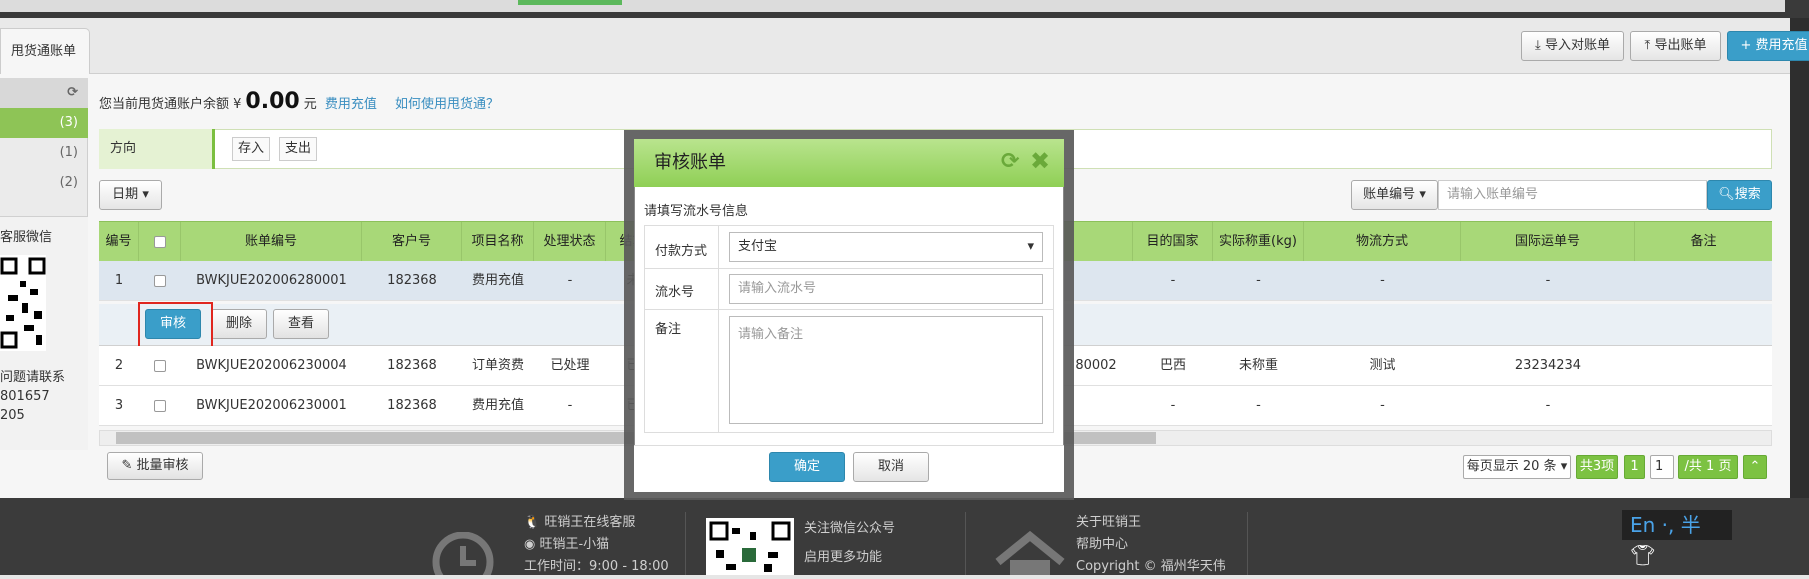  Describe the element at coordinates (886, 370) in the screenshot. I see `note-textarea: 请输入备注` at that location.